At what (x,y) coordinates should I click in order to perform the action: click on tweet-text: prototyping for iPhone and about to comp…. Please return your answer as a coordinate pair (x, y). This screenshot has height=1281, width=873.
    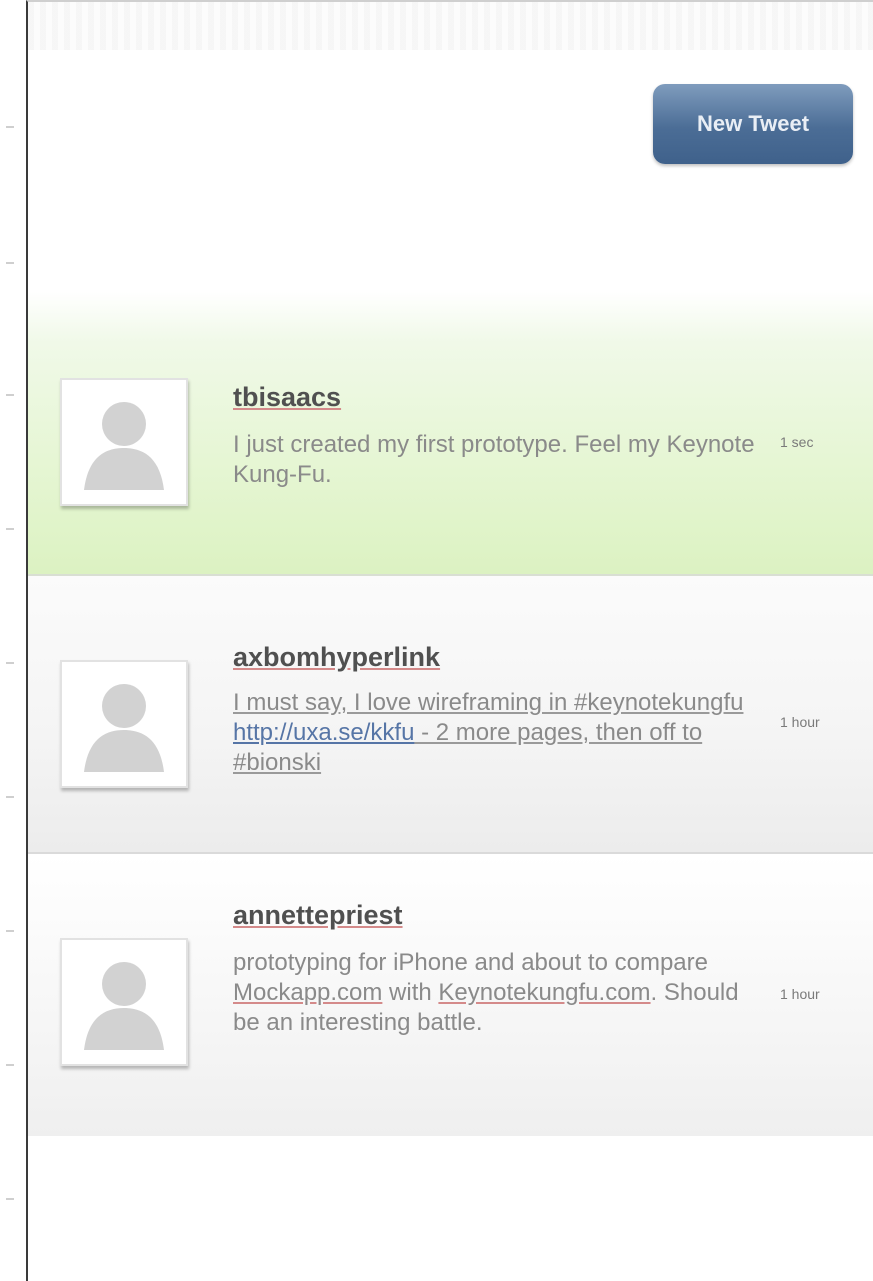
    Looking at the image, I should click on (498, 993).